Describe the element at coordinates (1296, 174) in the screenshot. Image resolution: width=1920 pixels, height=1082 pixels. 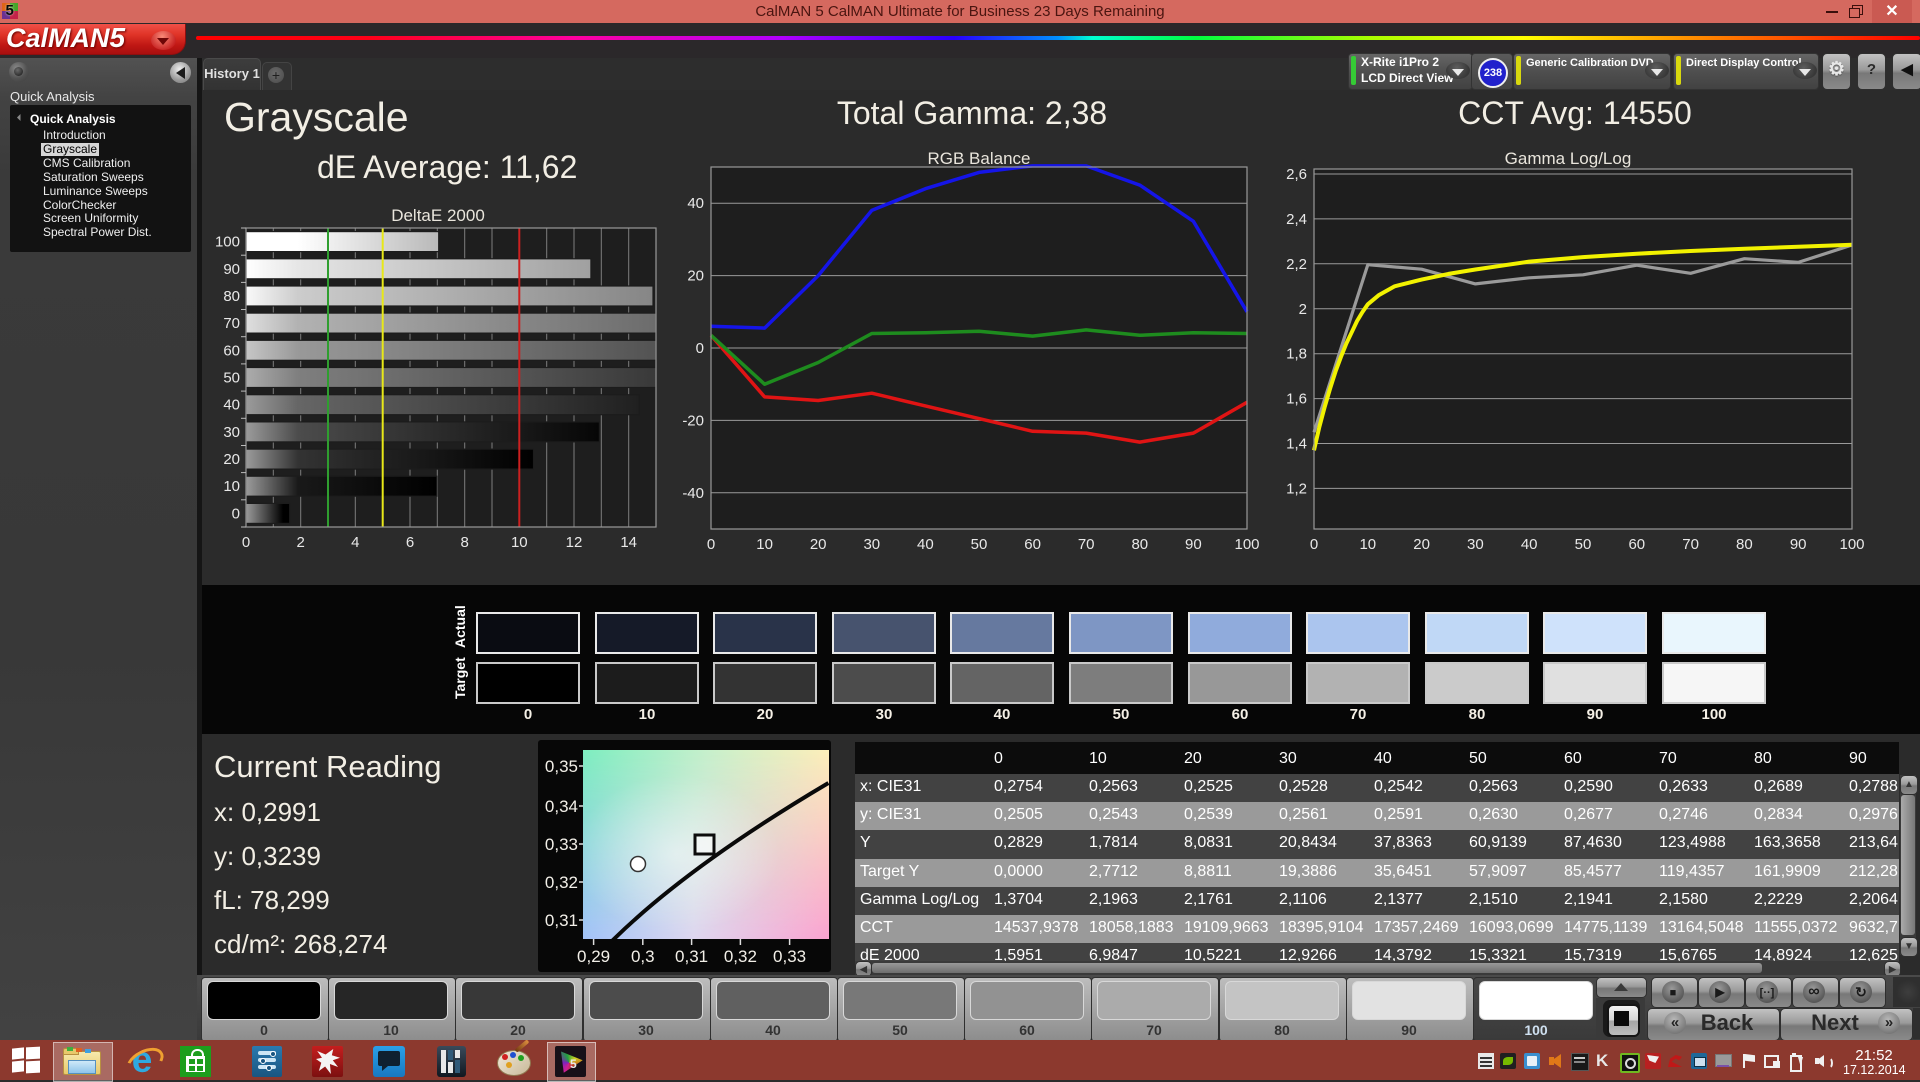
I see `svg-text: 2,6` at that location.